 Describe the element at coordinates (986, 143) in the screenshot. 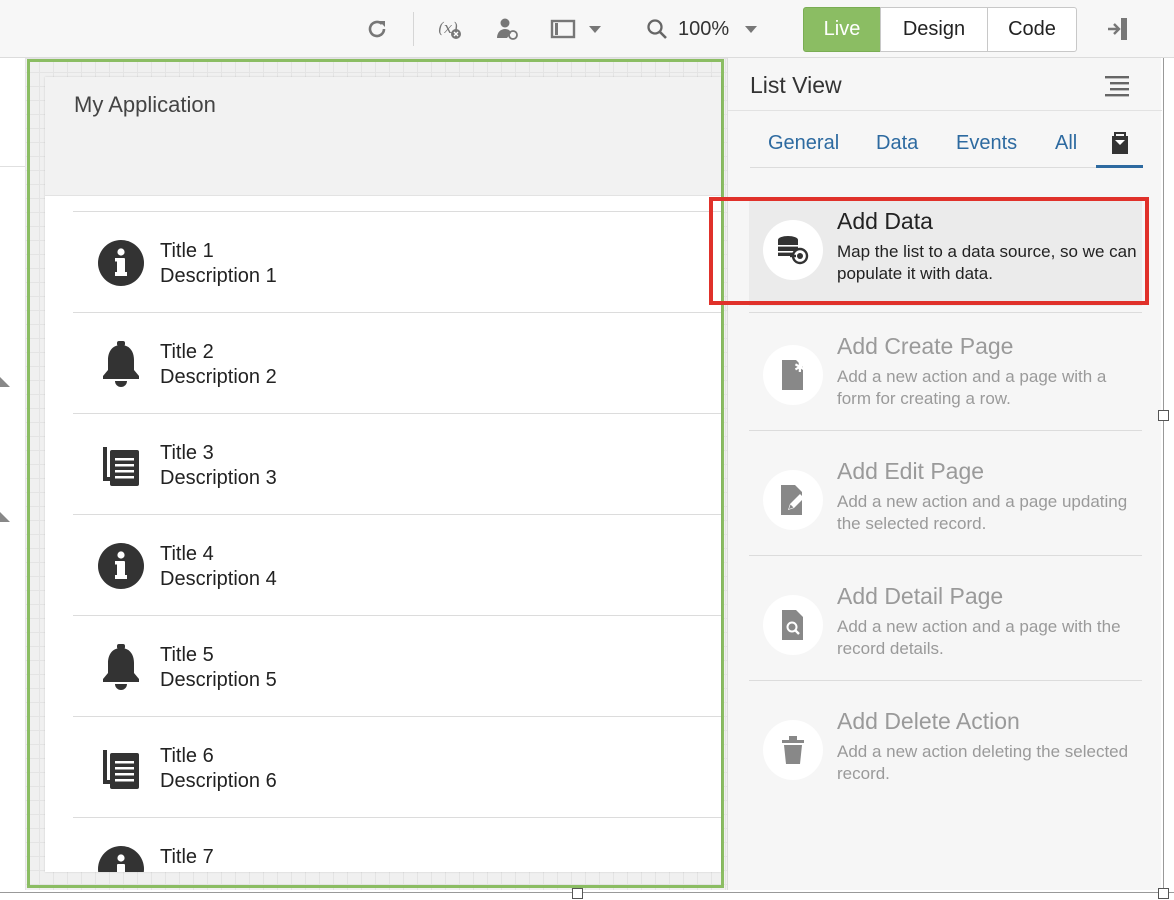

I see `tab-events: Events` at that location.